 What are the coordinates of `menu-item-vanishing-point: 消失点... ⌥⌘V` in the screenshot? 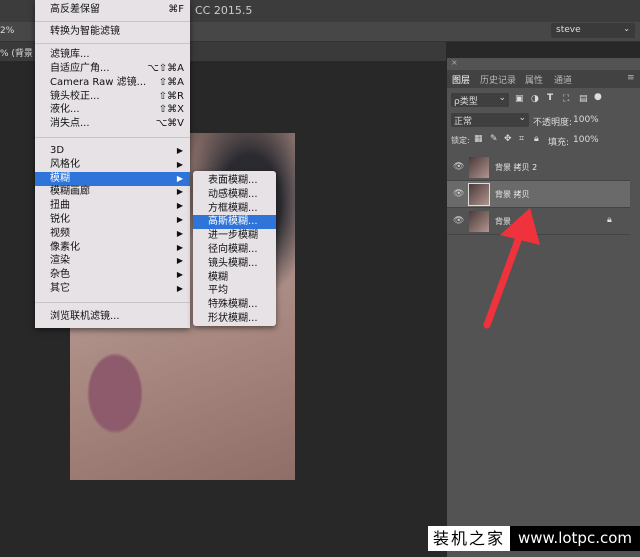 It's located at (112, 124).